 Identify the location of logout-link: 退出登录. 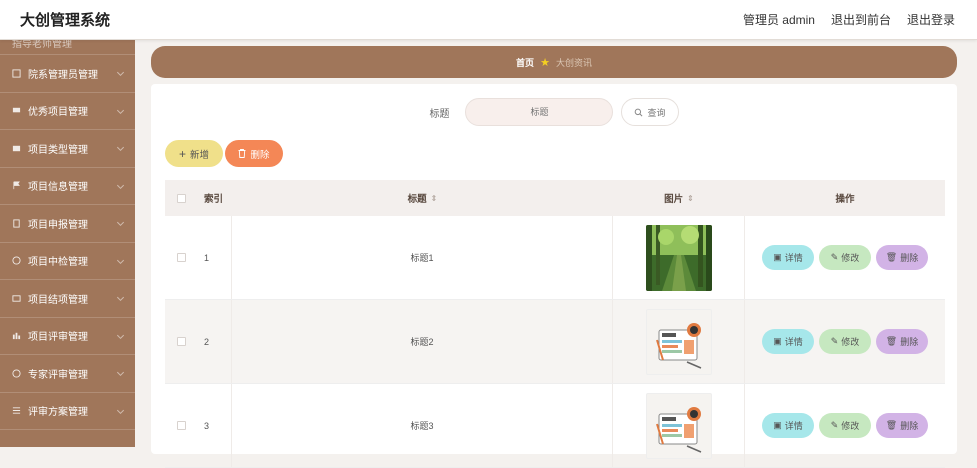
(931, 19).